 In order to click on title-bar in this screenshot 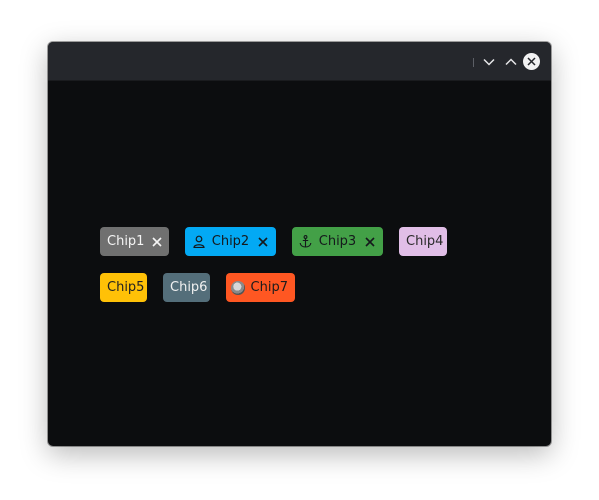, I will do `click(299, 61)`.